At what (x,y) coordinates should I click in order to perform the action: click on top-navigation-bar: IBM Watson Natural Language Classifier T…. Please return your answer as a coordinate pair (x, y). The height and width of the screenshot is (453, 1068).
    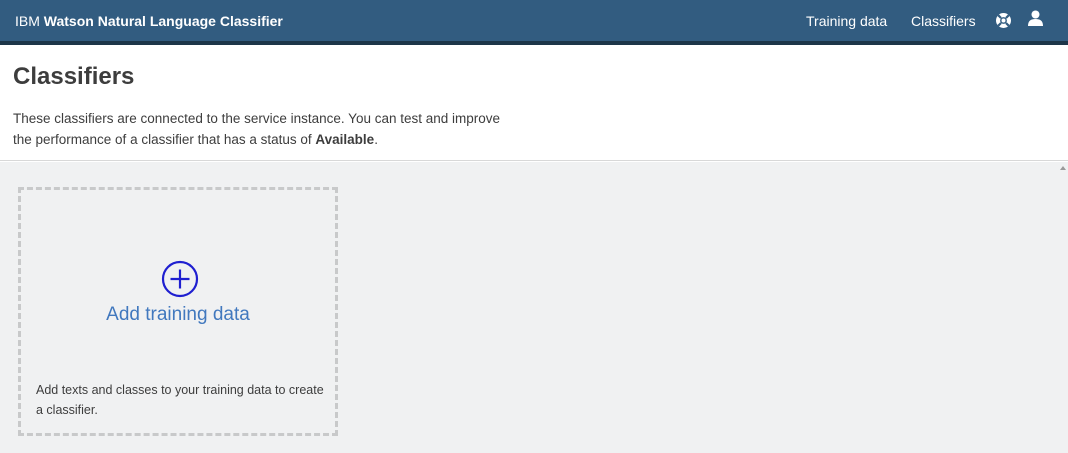
    Looking at the image, I should click on (534, 20).